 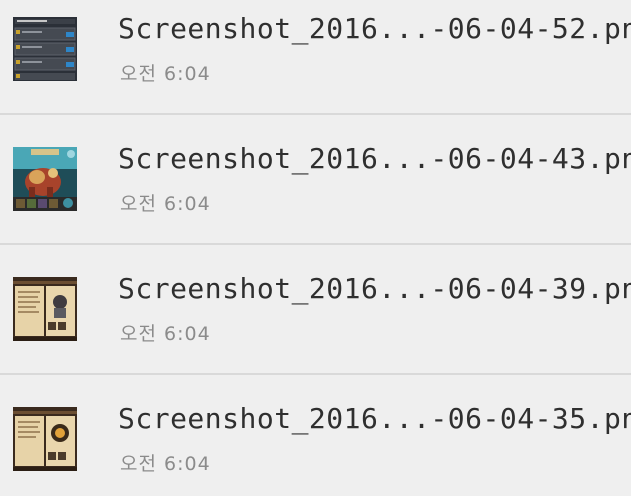 What do you see at coordinates (374, 288) in the screenshot?
I see `file-name: Screenshot_2016...-06-04-39.png` at bounding box center [374, 288].